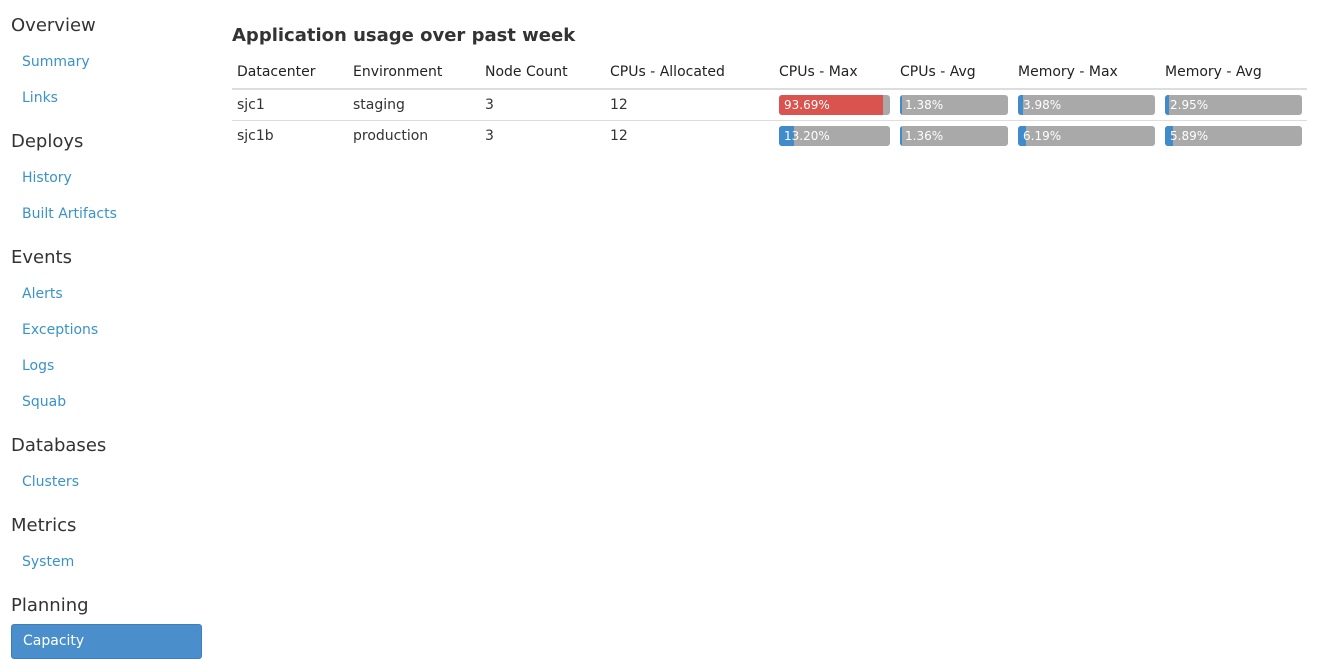  I want to click on column-header-memory-avg: Memory - Avg, so click(1233, 73).